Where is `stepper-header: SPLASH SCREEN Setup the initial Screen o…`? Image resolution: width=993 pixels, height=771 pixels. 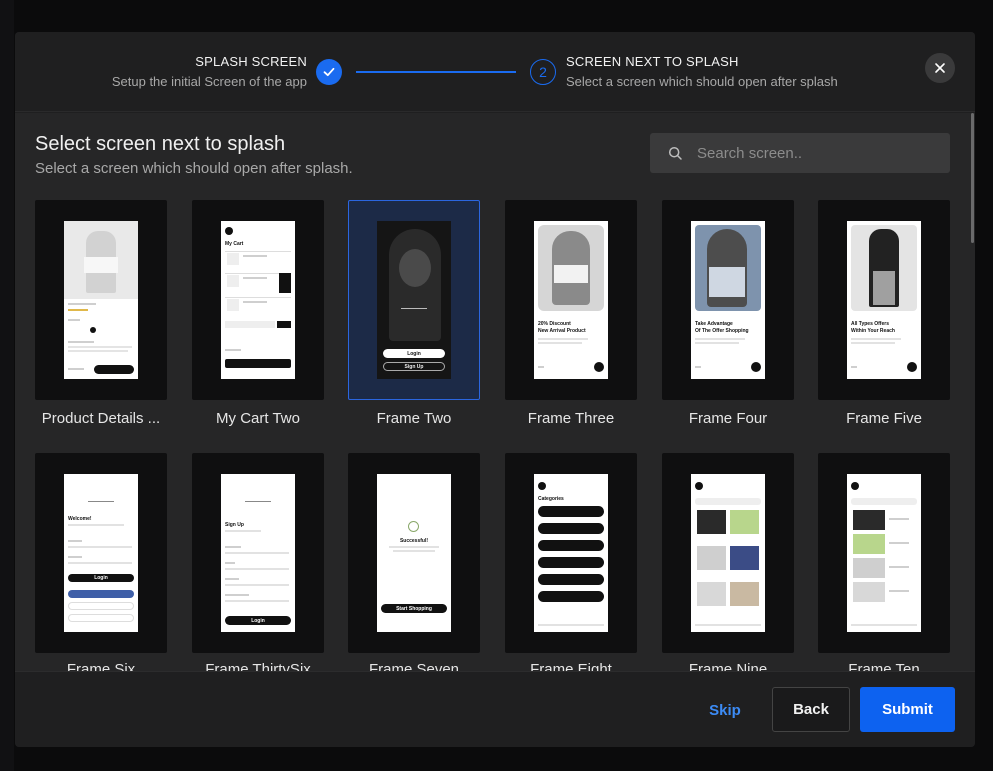 stepper-header: SPLASH SCREEN Setup the initial Screen o… is located at coordinates (495, 72).